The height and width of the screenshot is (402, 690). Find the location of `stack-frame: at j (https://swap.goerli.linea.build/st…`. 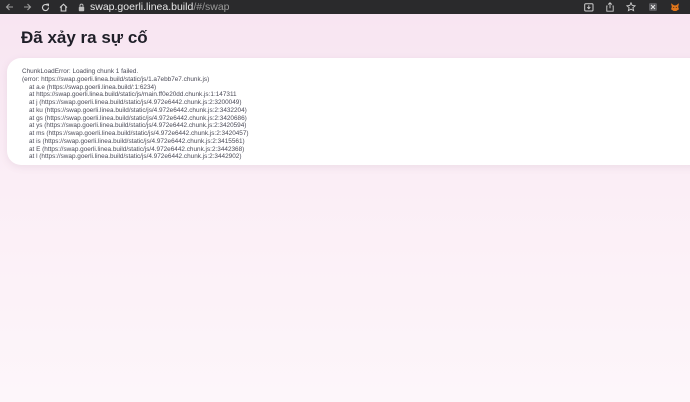

stack-frame: at j (https://swap.goerli.linea.build/st… is located at coordinates (135, 102).